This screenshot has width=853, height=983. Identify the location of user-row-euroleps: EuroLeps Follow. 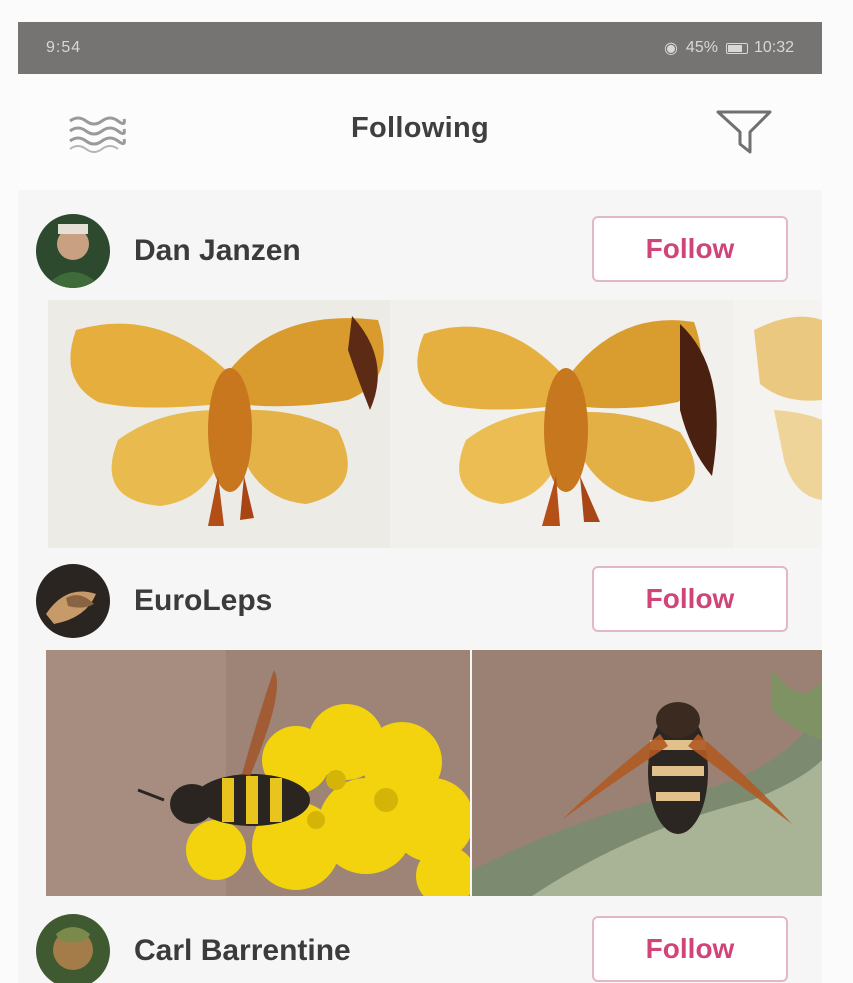
(420, 598).